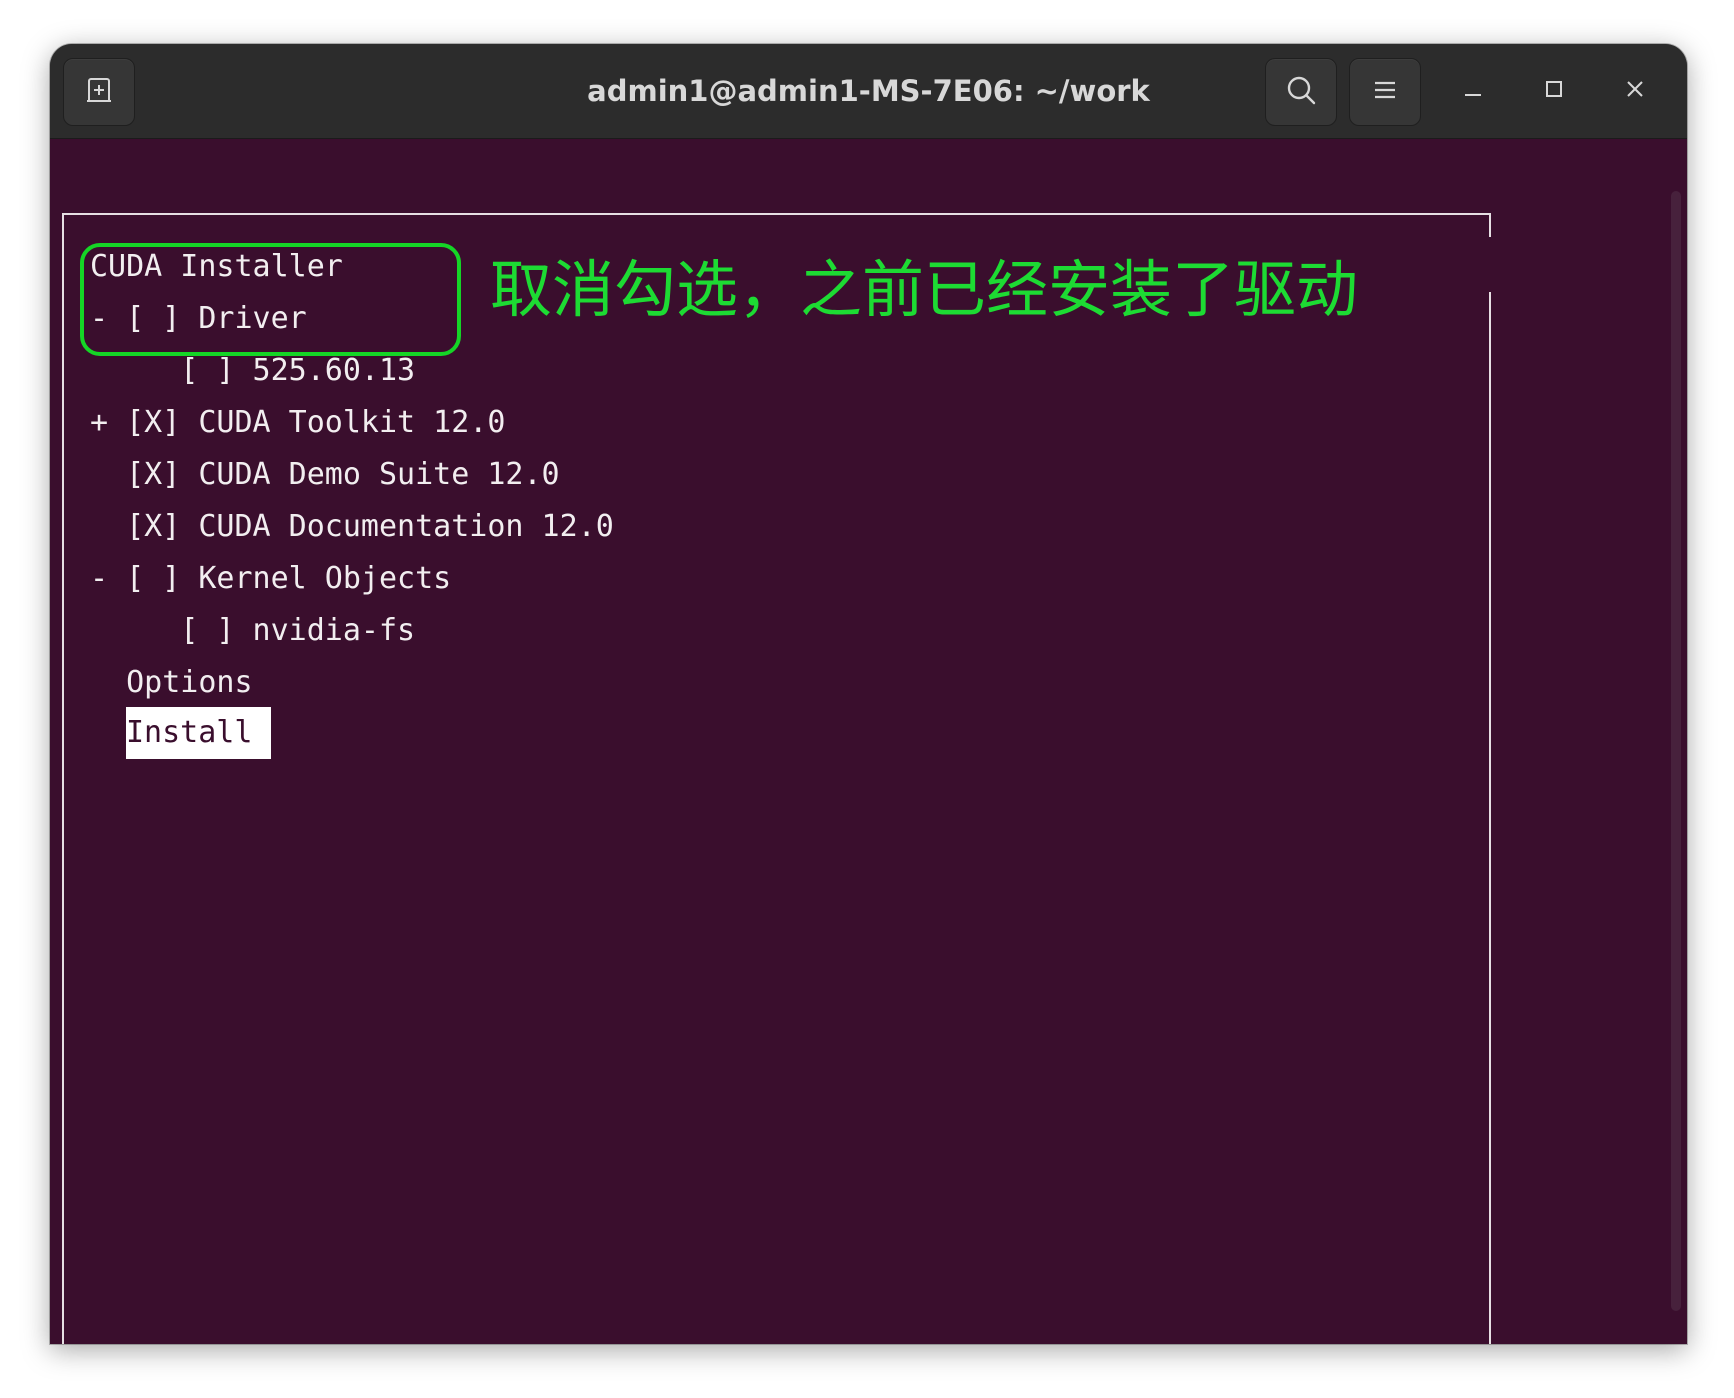 The width and height of the screenshot is (1734, 1398). I want to click on option-kernel-objects: - [ ] Kernel Objects, so click(270, 579).